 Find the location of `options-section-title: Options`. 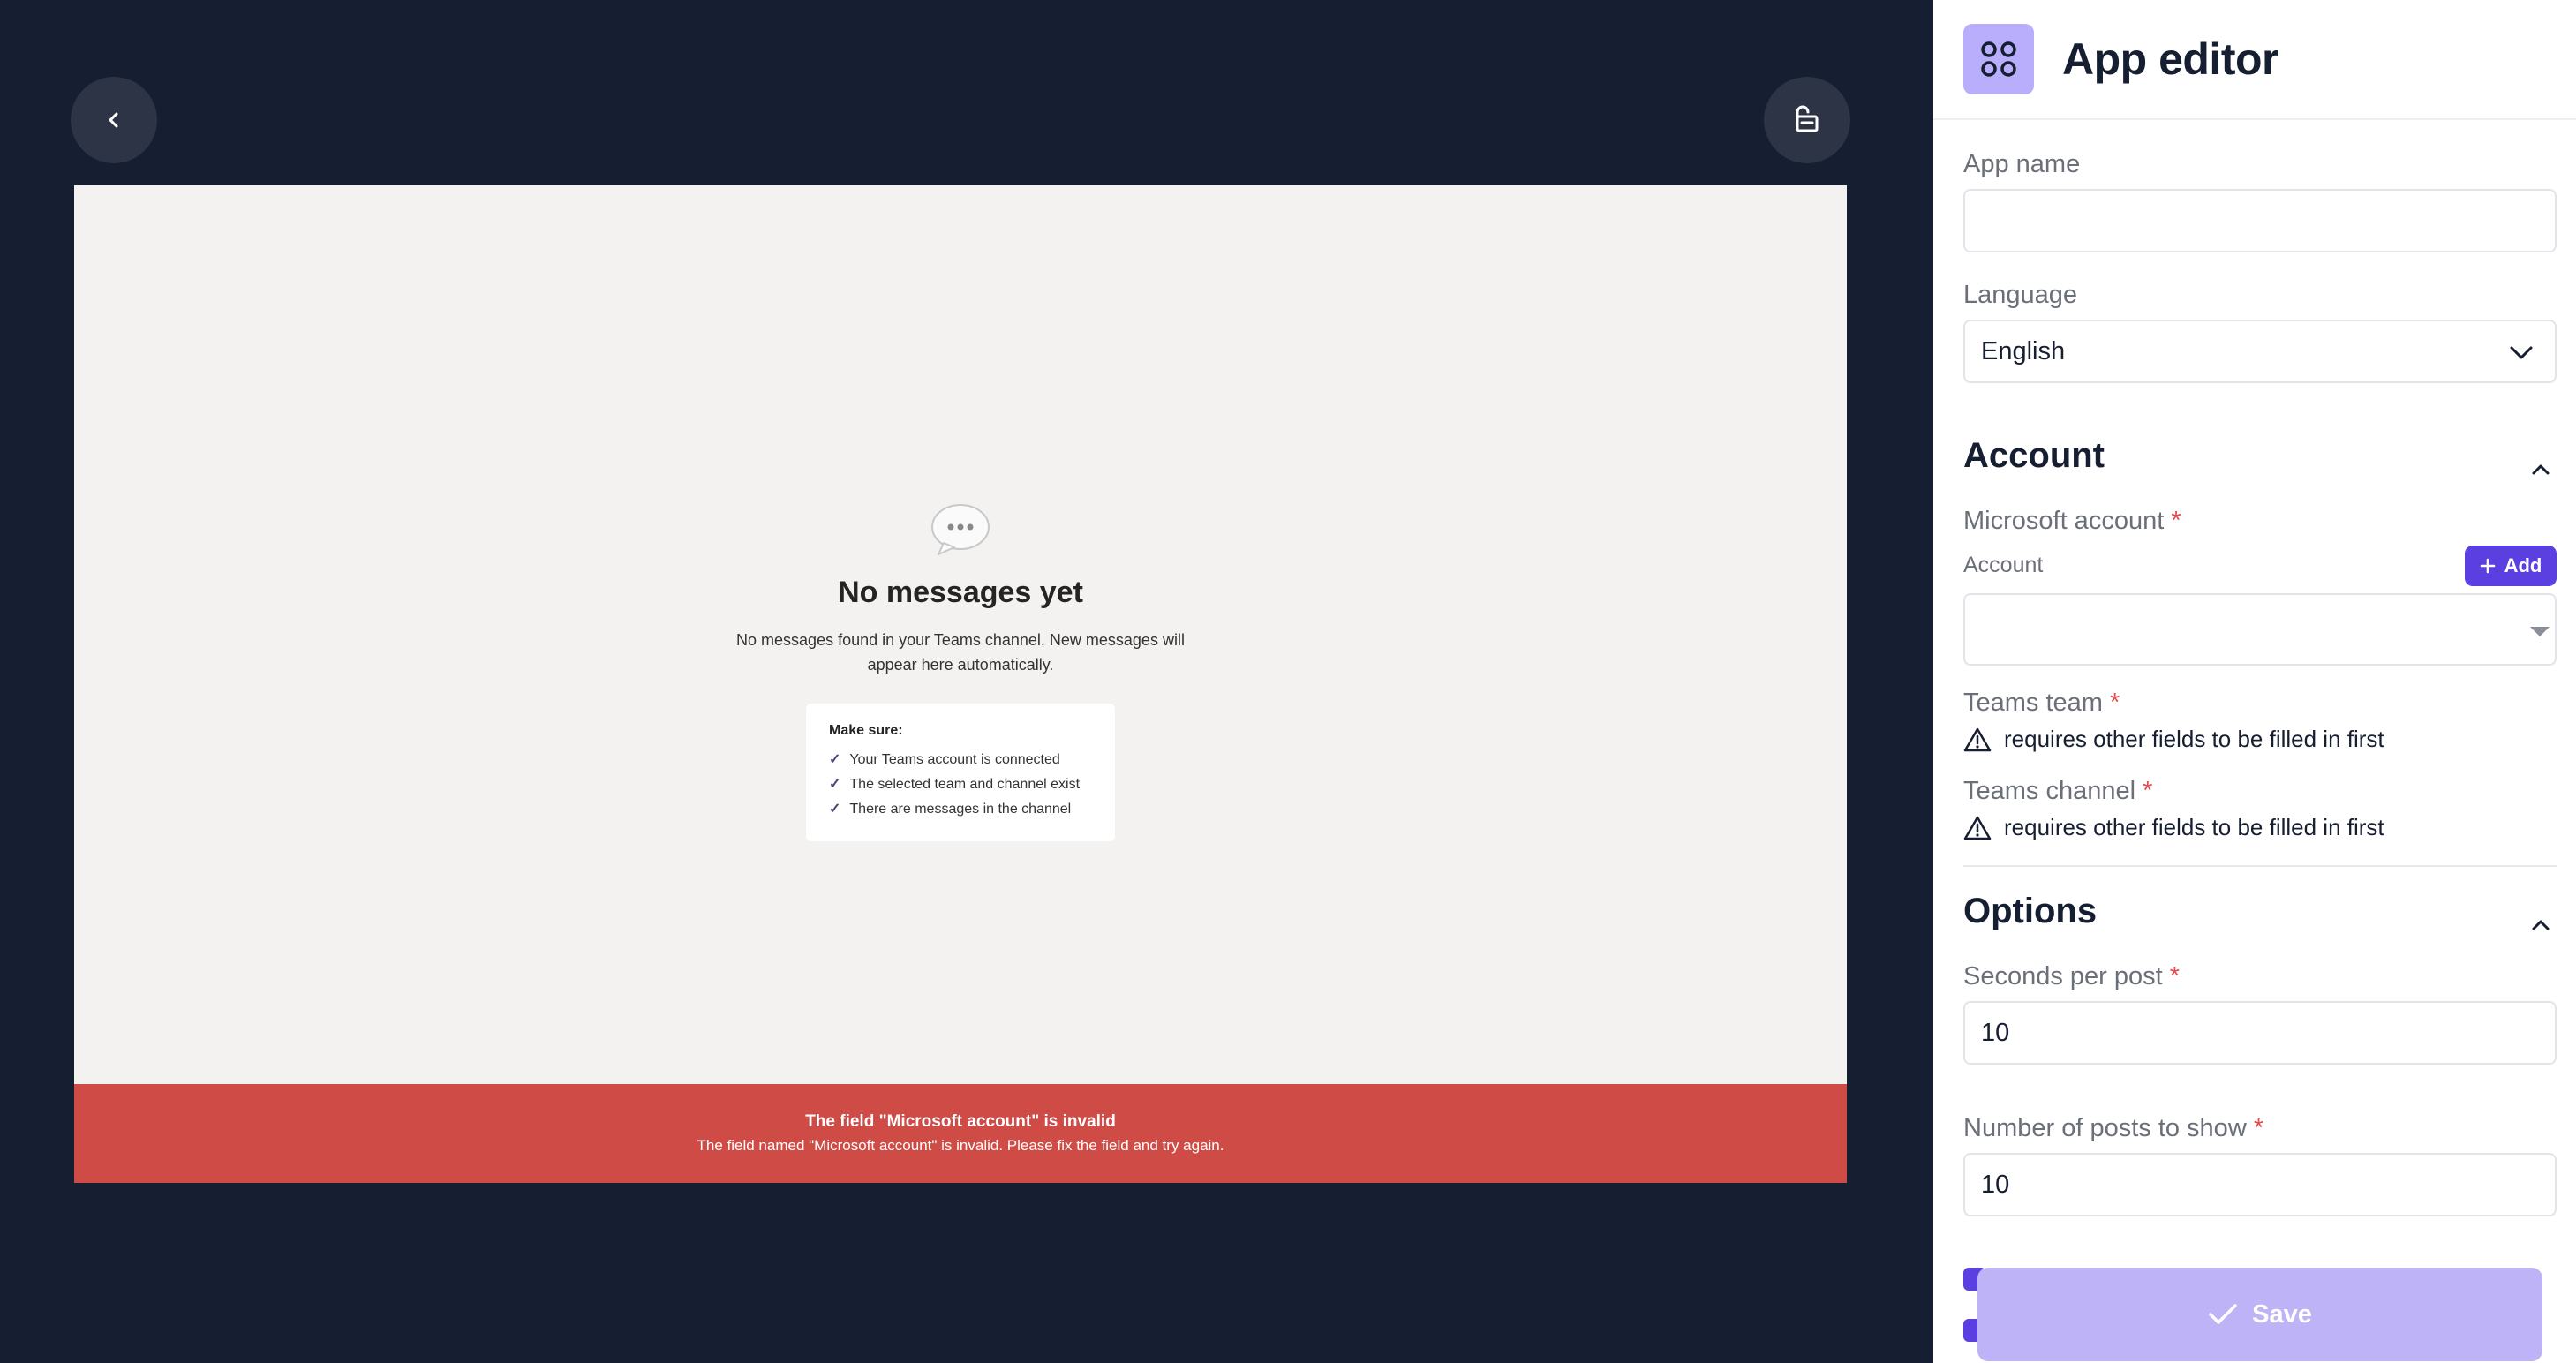

options-section-title: Options is located at coordinates (2031, 911).